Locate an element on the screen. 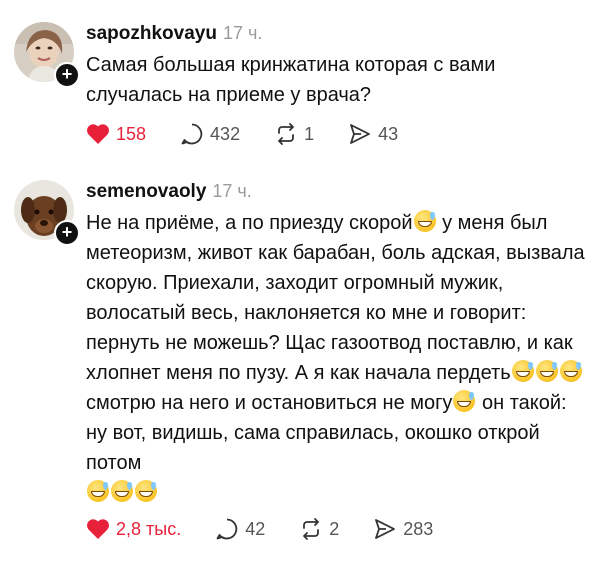  post-header: semenovaoly 17 ч. is located at coordinates (336, 191).